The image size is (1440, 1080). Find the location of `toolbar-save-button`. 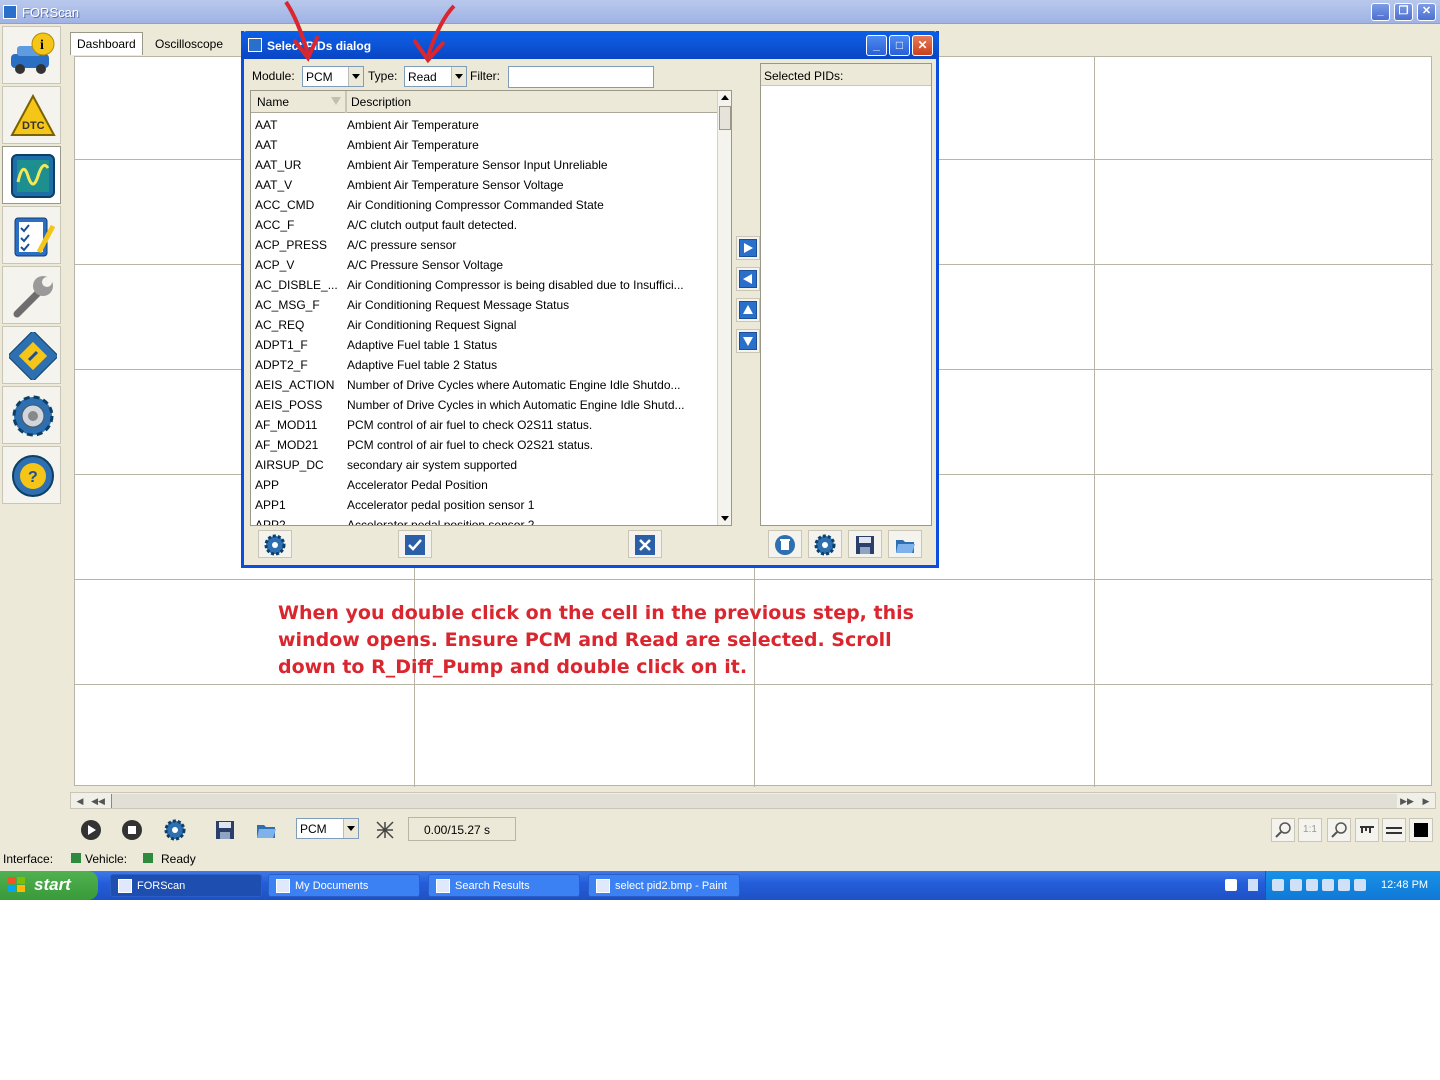

toolbar-save-button is located at coordinates (224, 829).